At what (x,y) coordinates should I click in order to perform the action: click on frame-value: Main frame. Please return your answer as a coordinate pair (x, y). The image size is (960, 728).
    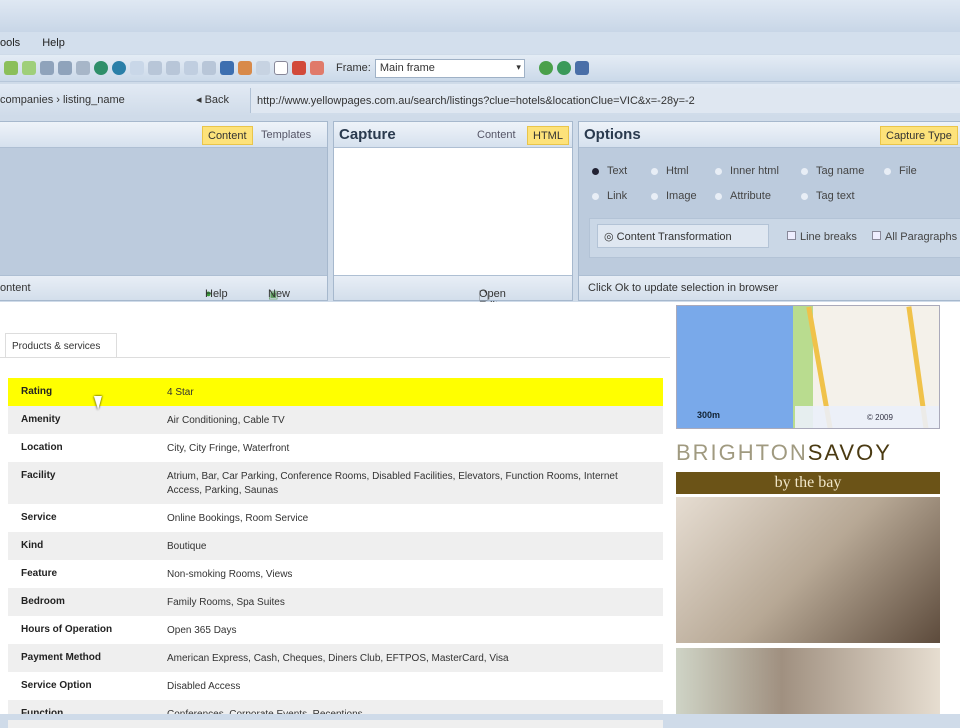
    Looking at the image, I should click on (407, 67).